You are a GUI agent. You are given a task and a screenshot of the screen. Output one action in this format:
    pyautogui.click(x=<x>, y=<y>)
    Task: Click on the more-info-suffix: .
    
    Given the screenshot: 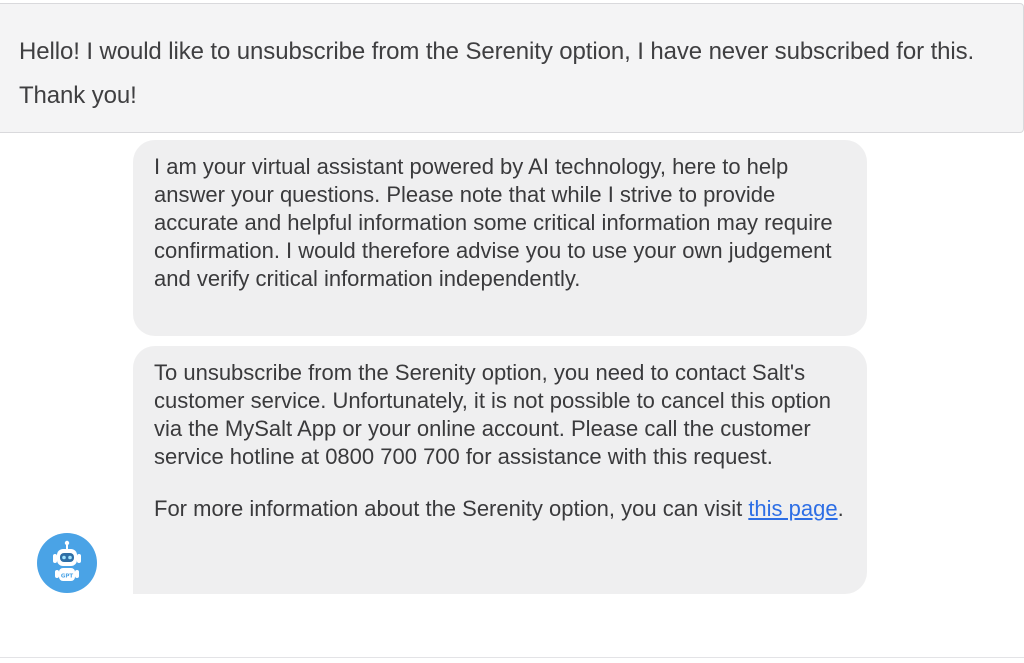 What is the action you would take?
    pyautogui.click(x=840, y=508)
    